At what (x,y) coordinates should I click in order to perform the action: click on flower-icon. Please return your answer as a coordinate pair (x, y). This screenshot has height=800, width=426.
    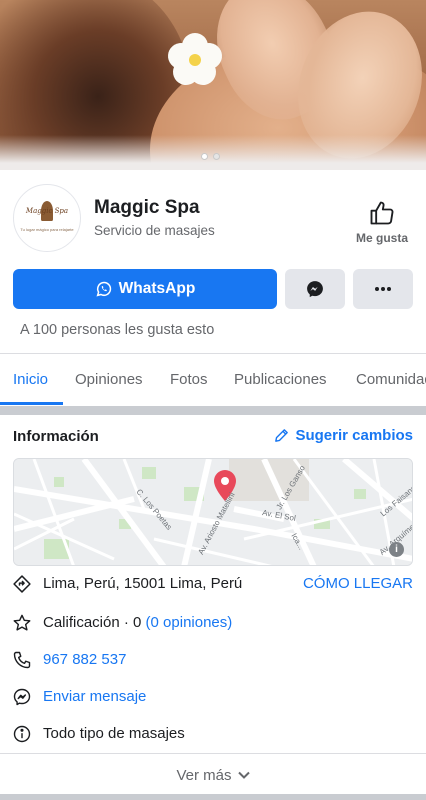
    Looking at the image, I should click on (195, 58).